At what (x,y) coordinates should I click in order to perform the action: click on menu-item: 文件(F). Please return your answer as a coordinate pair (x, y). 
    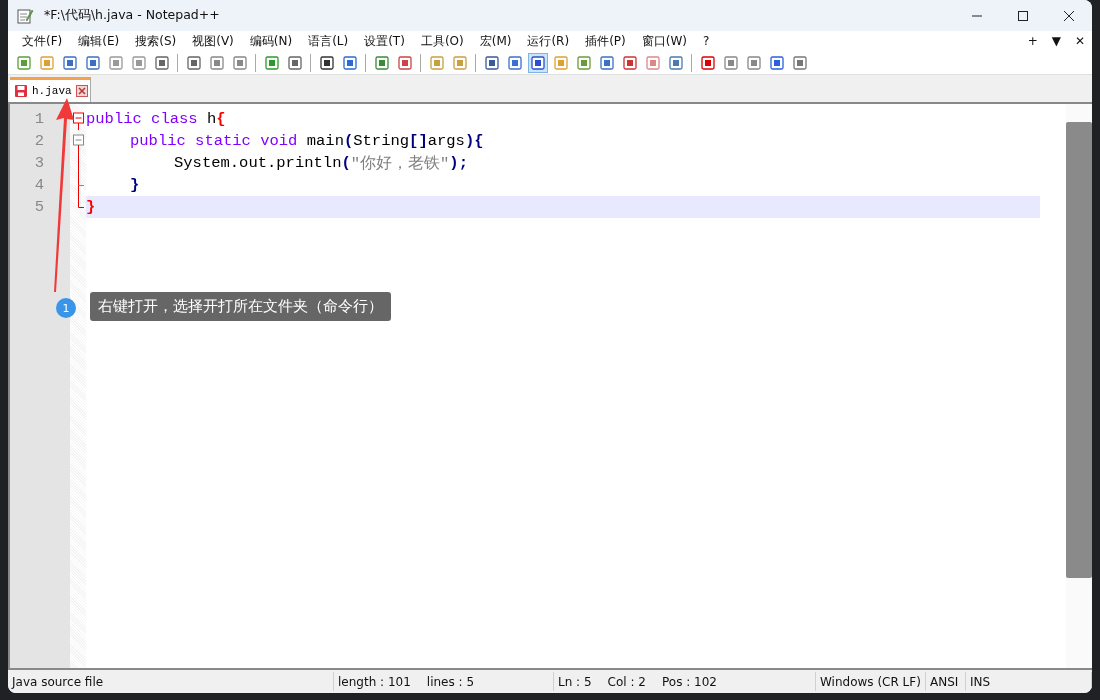
    Looking at the image, I should click on (42, 41).